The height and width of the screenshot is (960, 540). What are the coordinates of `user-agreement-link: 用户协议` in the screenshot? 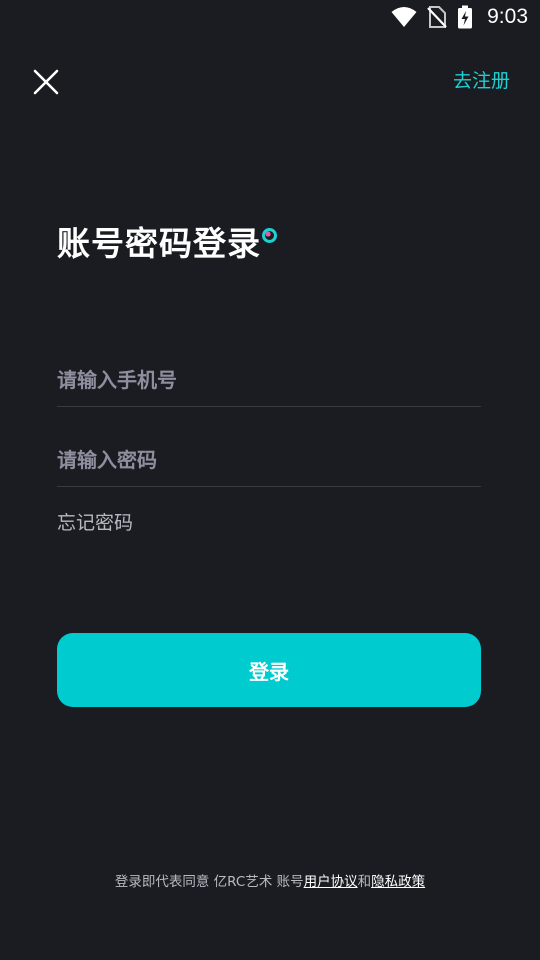 It's located at (331, 882).